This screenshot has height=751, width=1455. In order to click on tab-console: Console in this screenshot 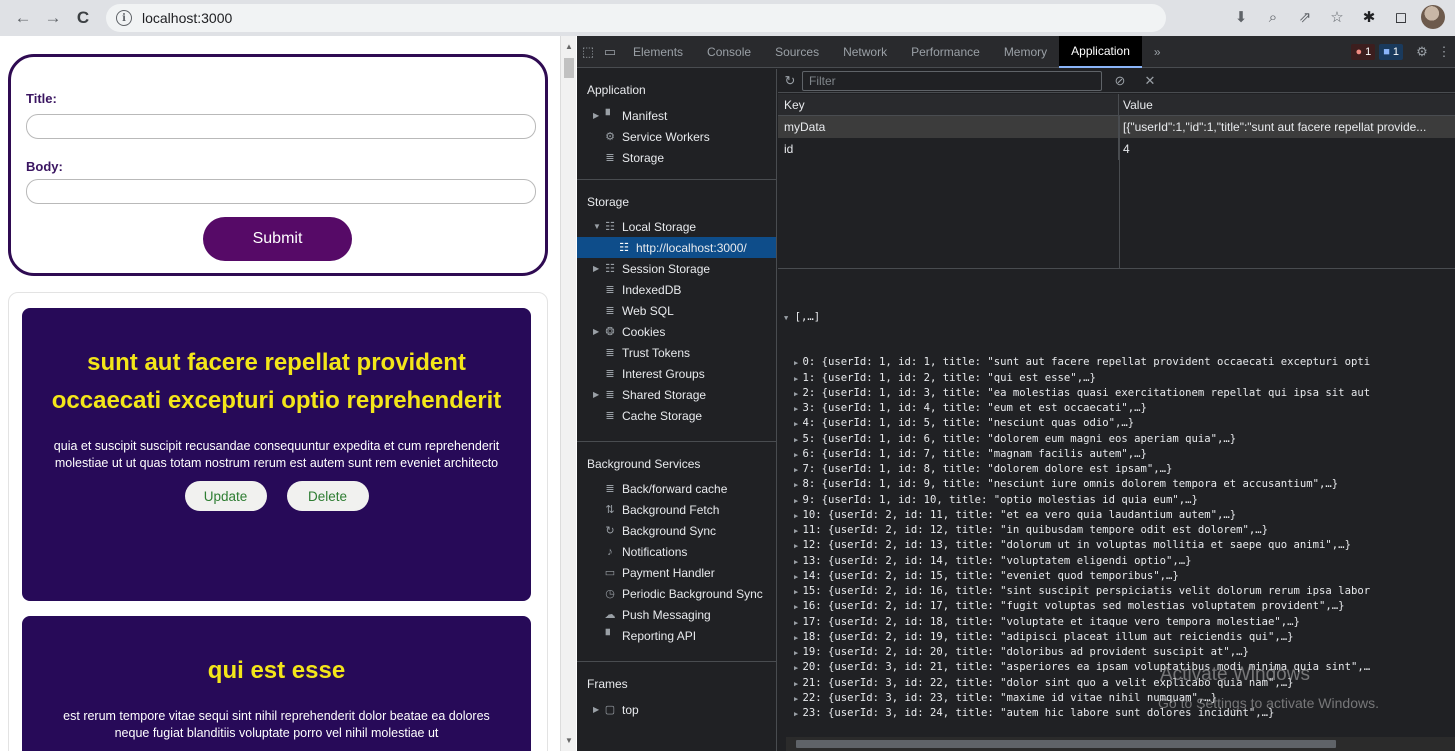, I will do `click(729, 52)`.